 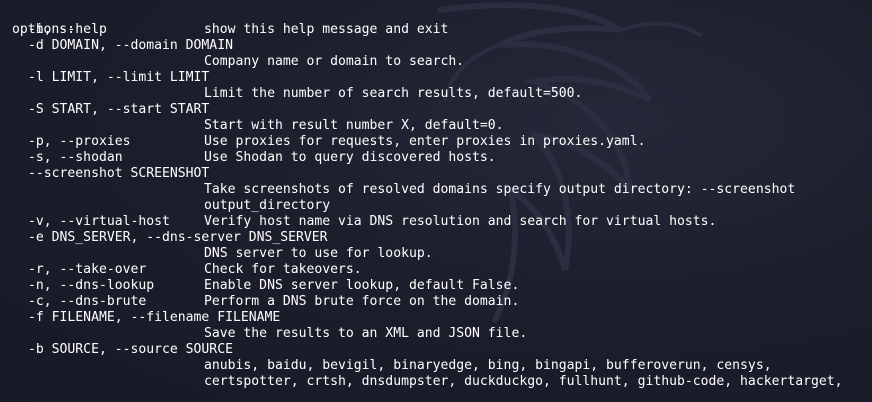 I want to click on help-line: -d DOMAIN, --domain DOMAIN, so click(x=442, y=46).